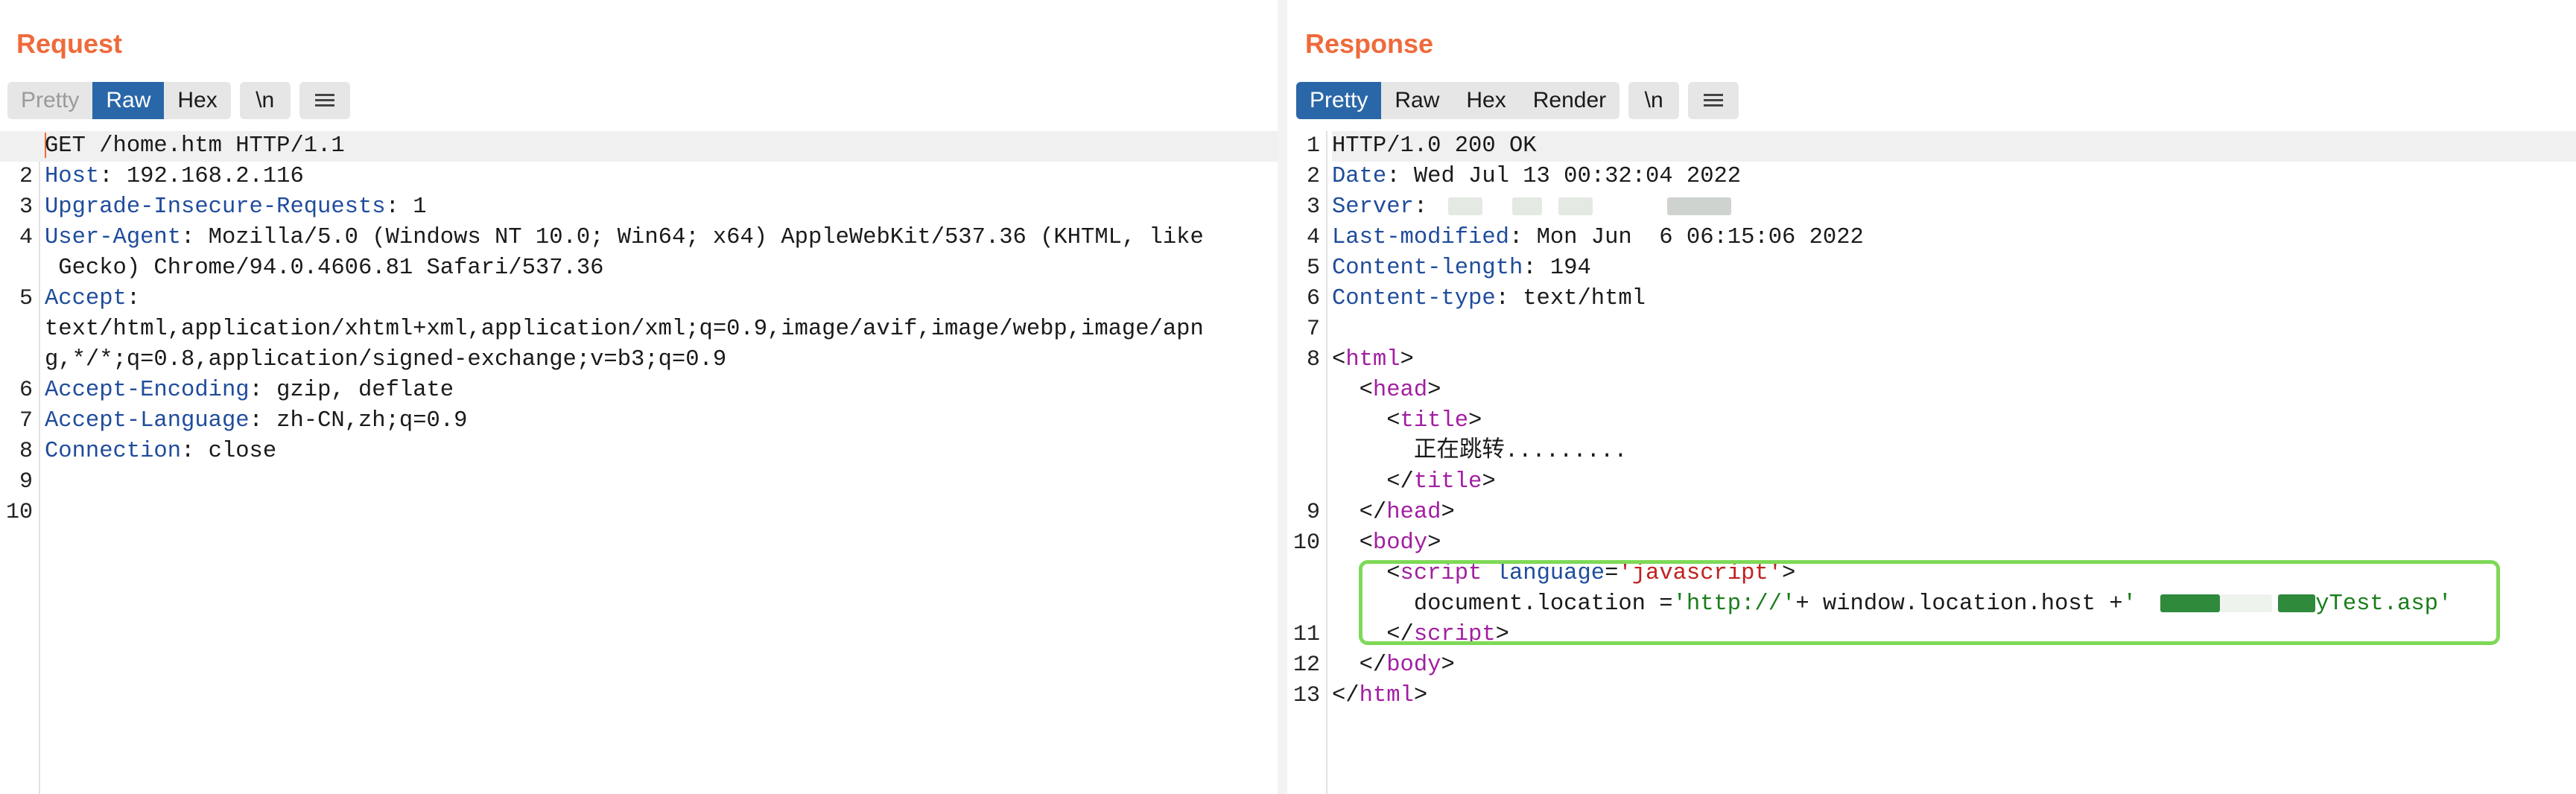 The image size is (2576, 794). Describe the element at coordinates (197, 100) in the screenshot. I see `request-tab-hex: Hex` at that location.